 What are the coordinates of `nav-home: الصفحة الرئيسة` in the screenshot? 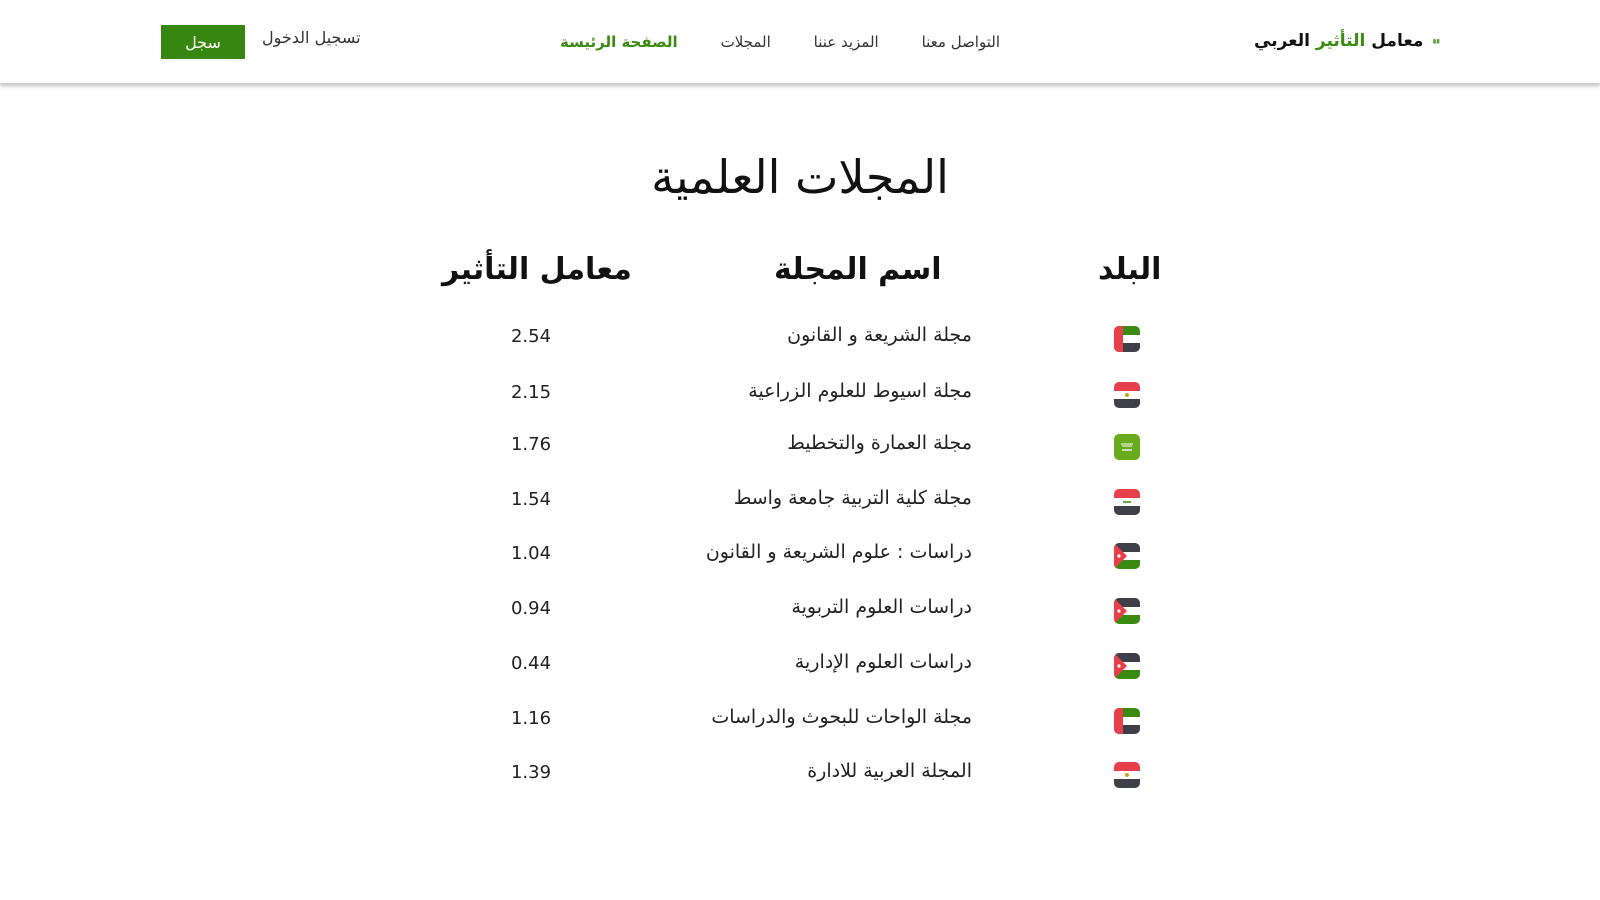 It's located at (619, 42).